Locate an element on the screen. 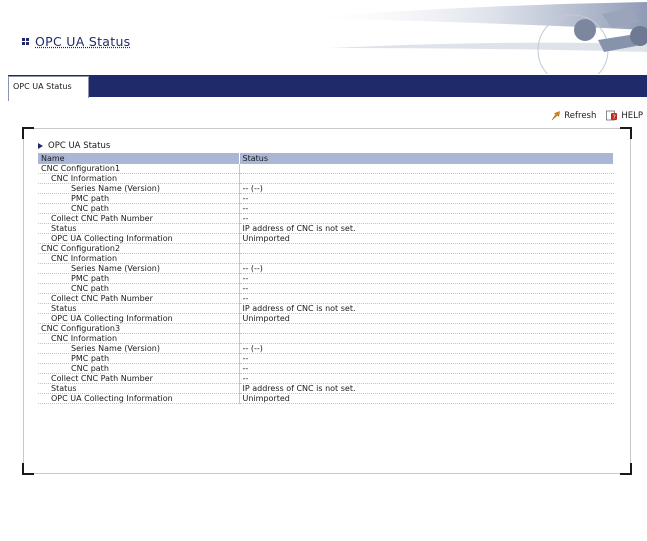  toolbar: Refresh ? HELP is located at coordinates (592, 115).